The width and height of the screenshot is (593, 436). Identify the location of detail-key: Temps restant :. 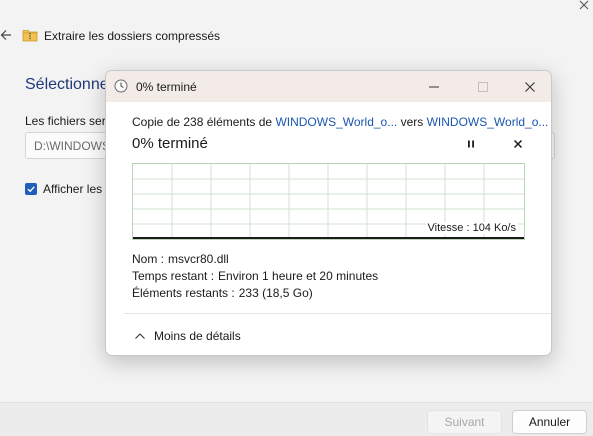
(173, 276).